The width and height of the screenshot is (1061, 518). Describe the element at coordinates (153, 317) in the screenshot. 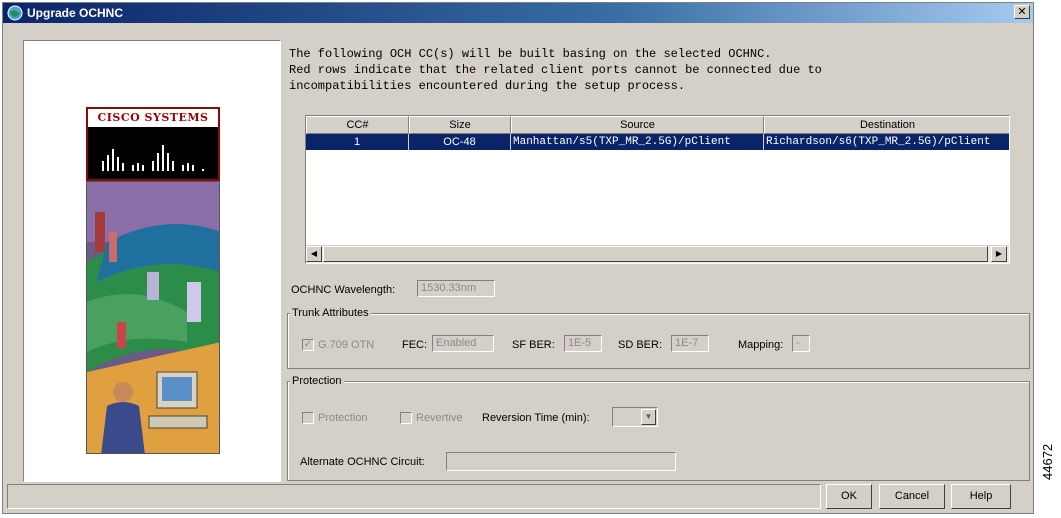

I see `networking-illustration` at that location.